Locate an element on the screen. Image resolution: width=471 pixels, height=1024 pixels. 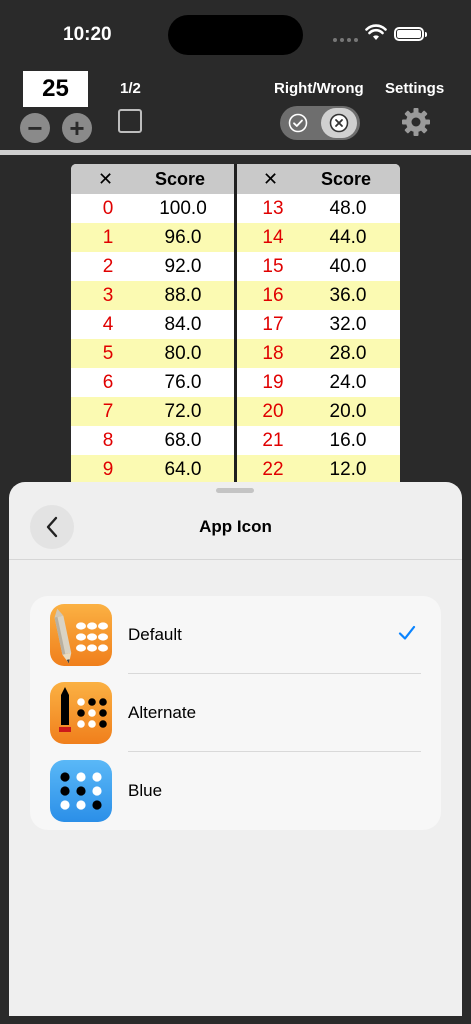
score-value: 24.0 is located at coordinates (348, 382).